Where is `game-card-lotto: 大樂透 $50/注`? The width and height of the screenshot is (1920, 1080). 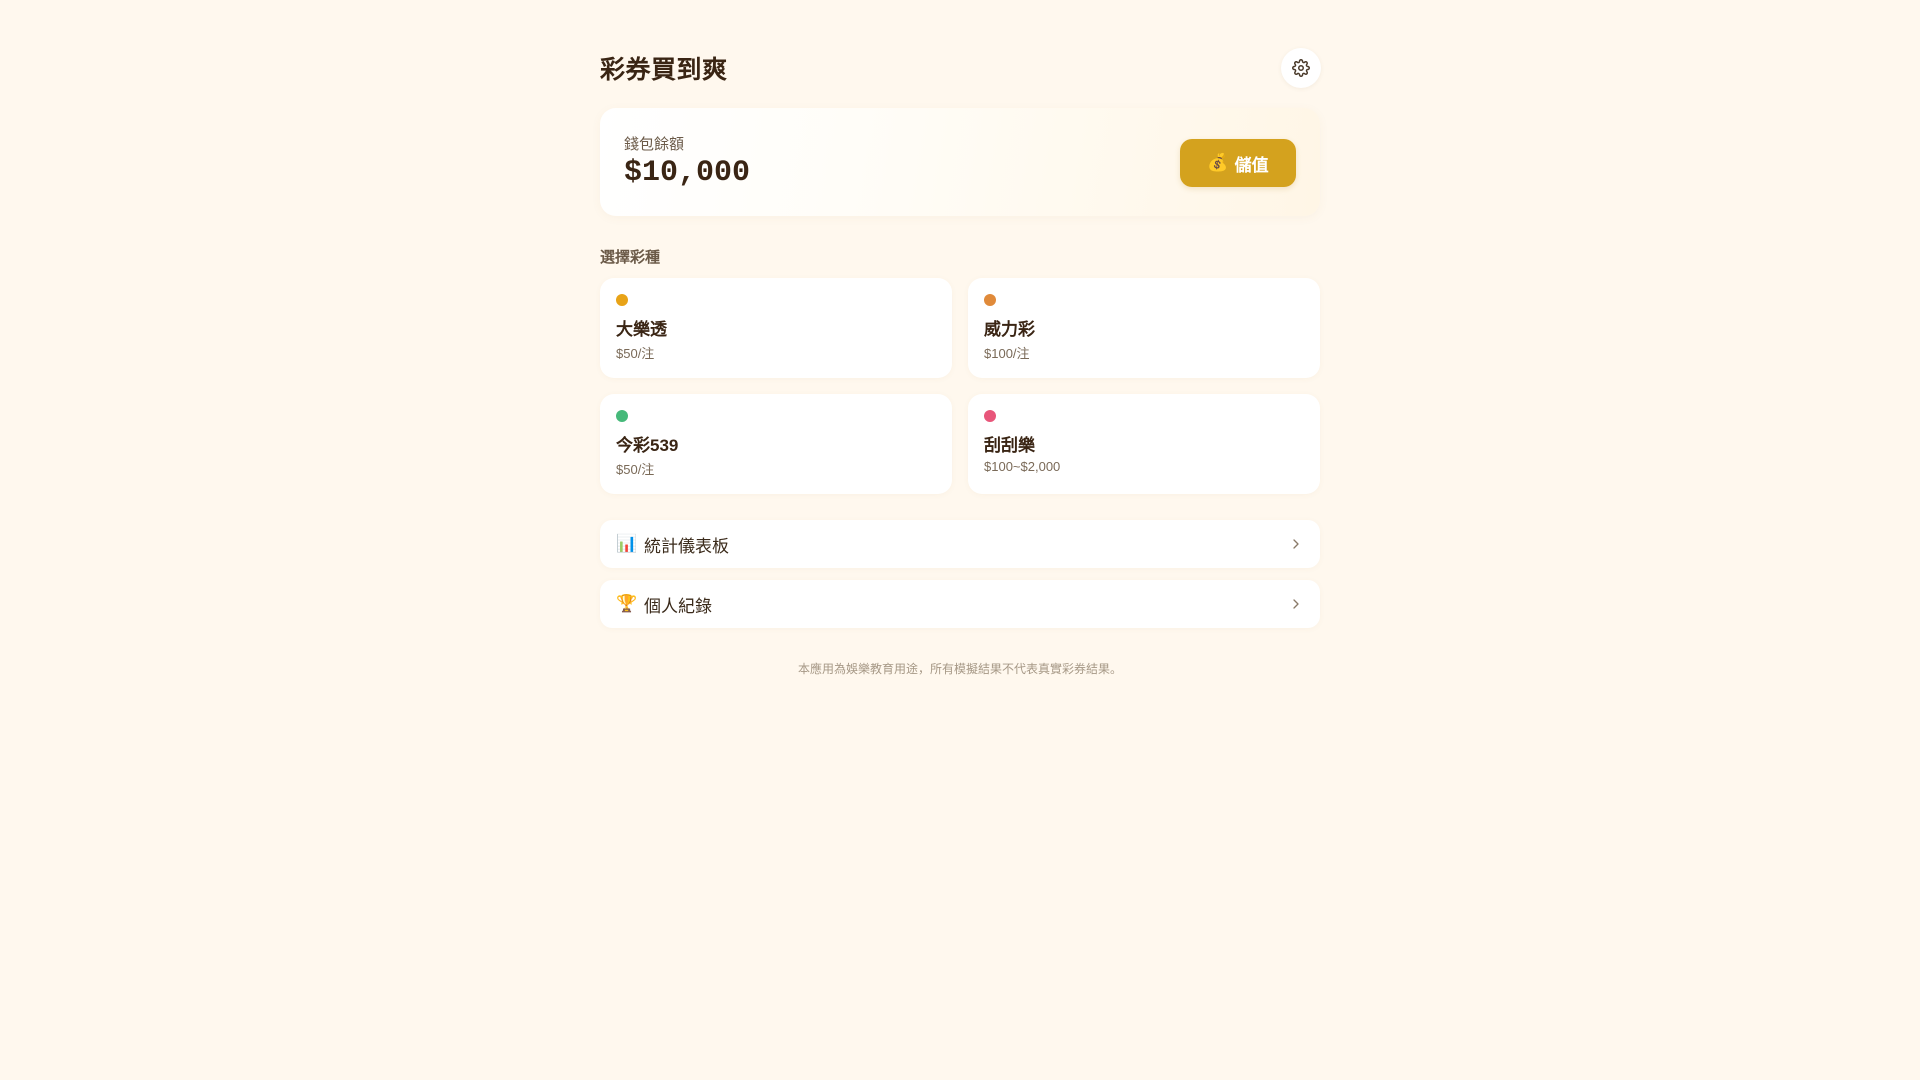
game-card-lotto: 大樂透 $50/注 is located at coordinates (776, 328).